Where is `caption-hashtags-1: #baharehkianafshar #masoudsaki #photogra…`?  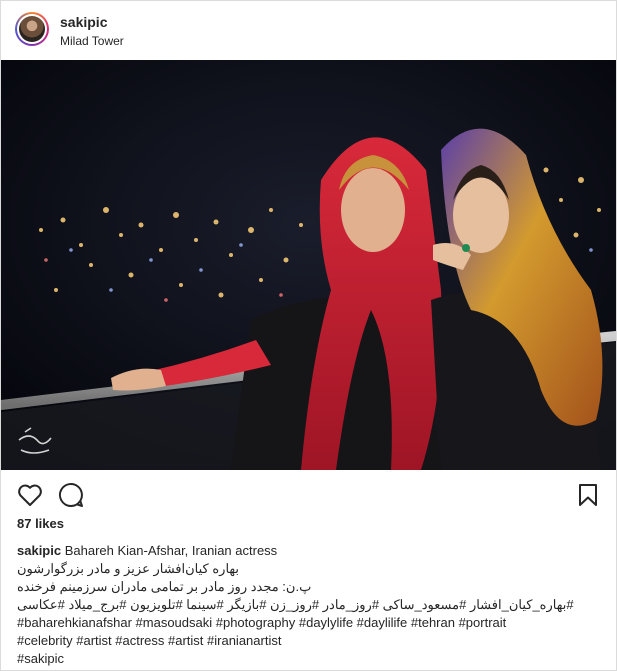
caption-hashtags-1: #baharehkianafshar #masoudsaki #photogra… is located at coordinates (309, 623).